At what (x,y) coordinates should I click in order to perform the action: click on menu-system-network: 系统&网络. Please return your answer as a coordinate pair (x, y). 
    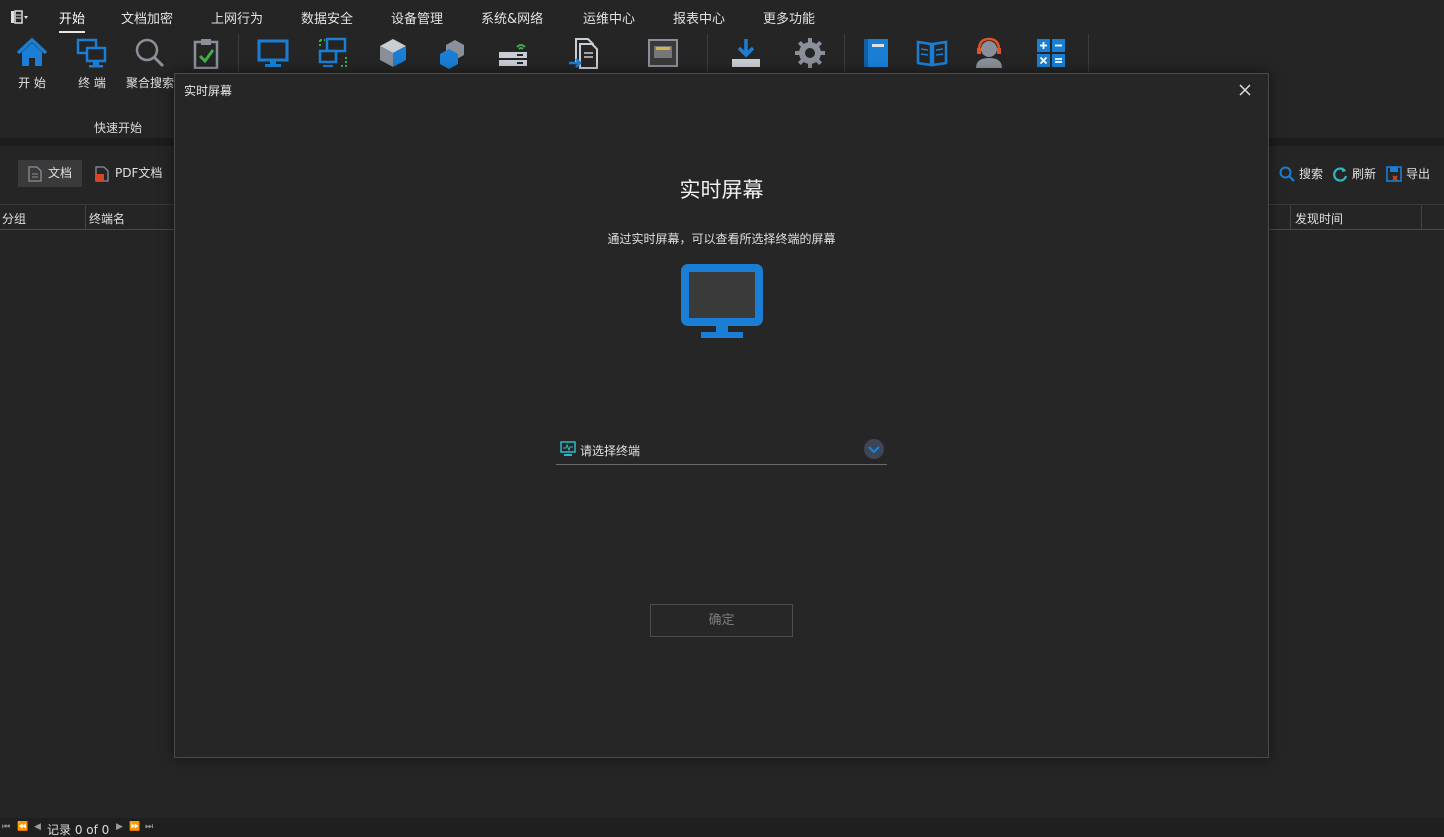
    Looking at the image, I should click on (512, 17).